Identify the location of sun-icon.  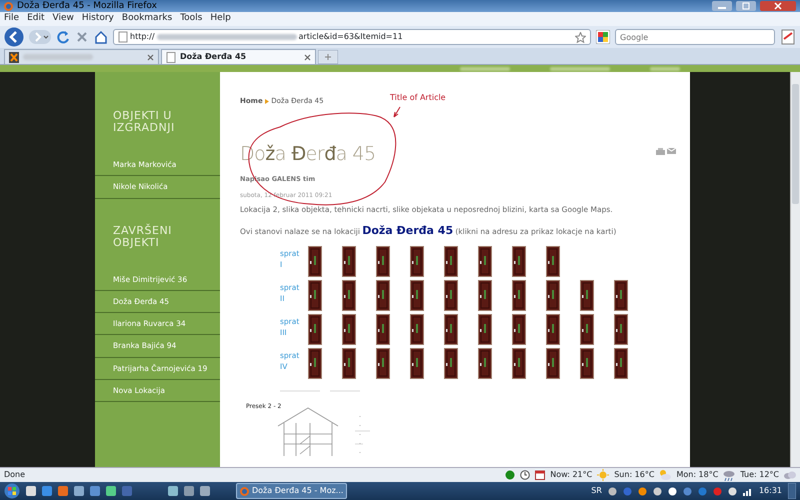
(603, 475).